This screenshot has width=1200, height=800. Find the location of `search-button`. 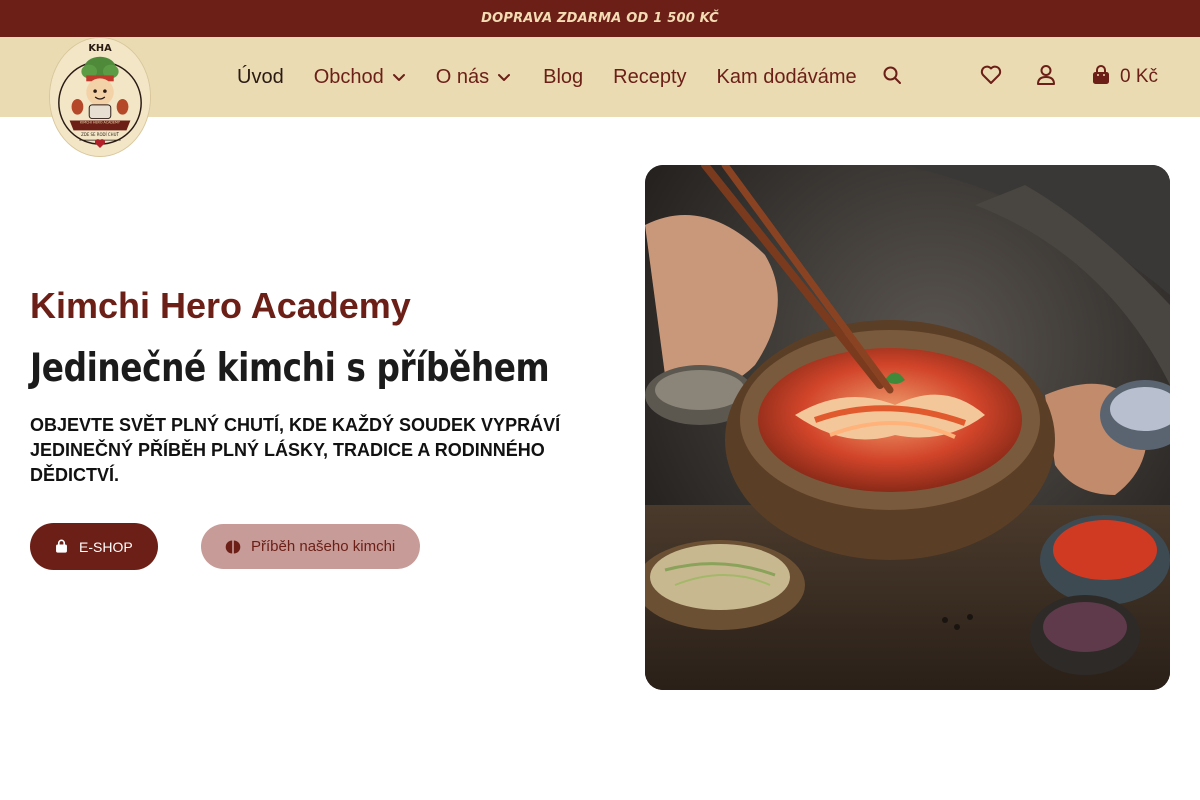

search-button is located at coordinates (892, 77).